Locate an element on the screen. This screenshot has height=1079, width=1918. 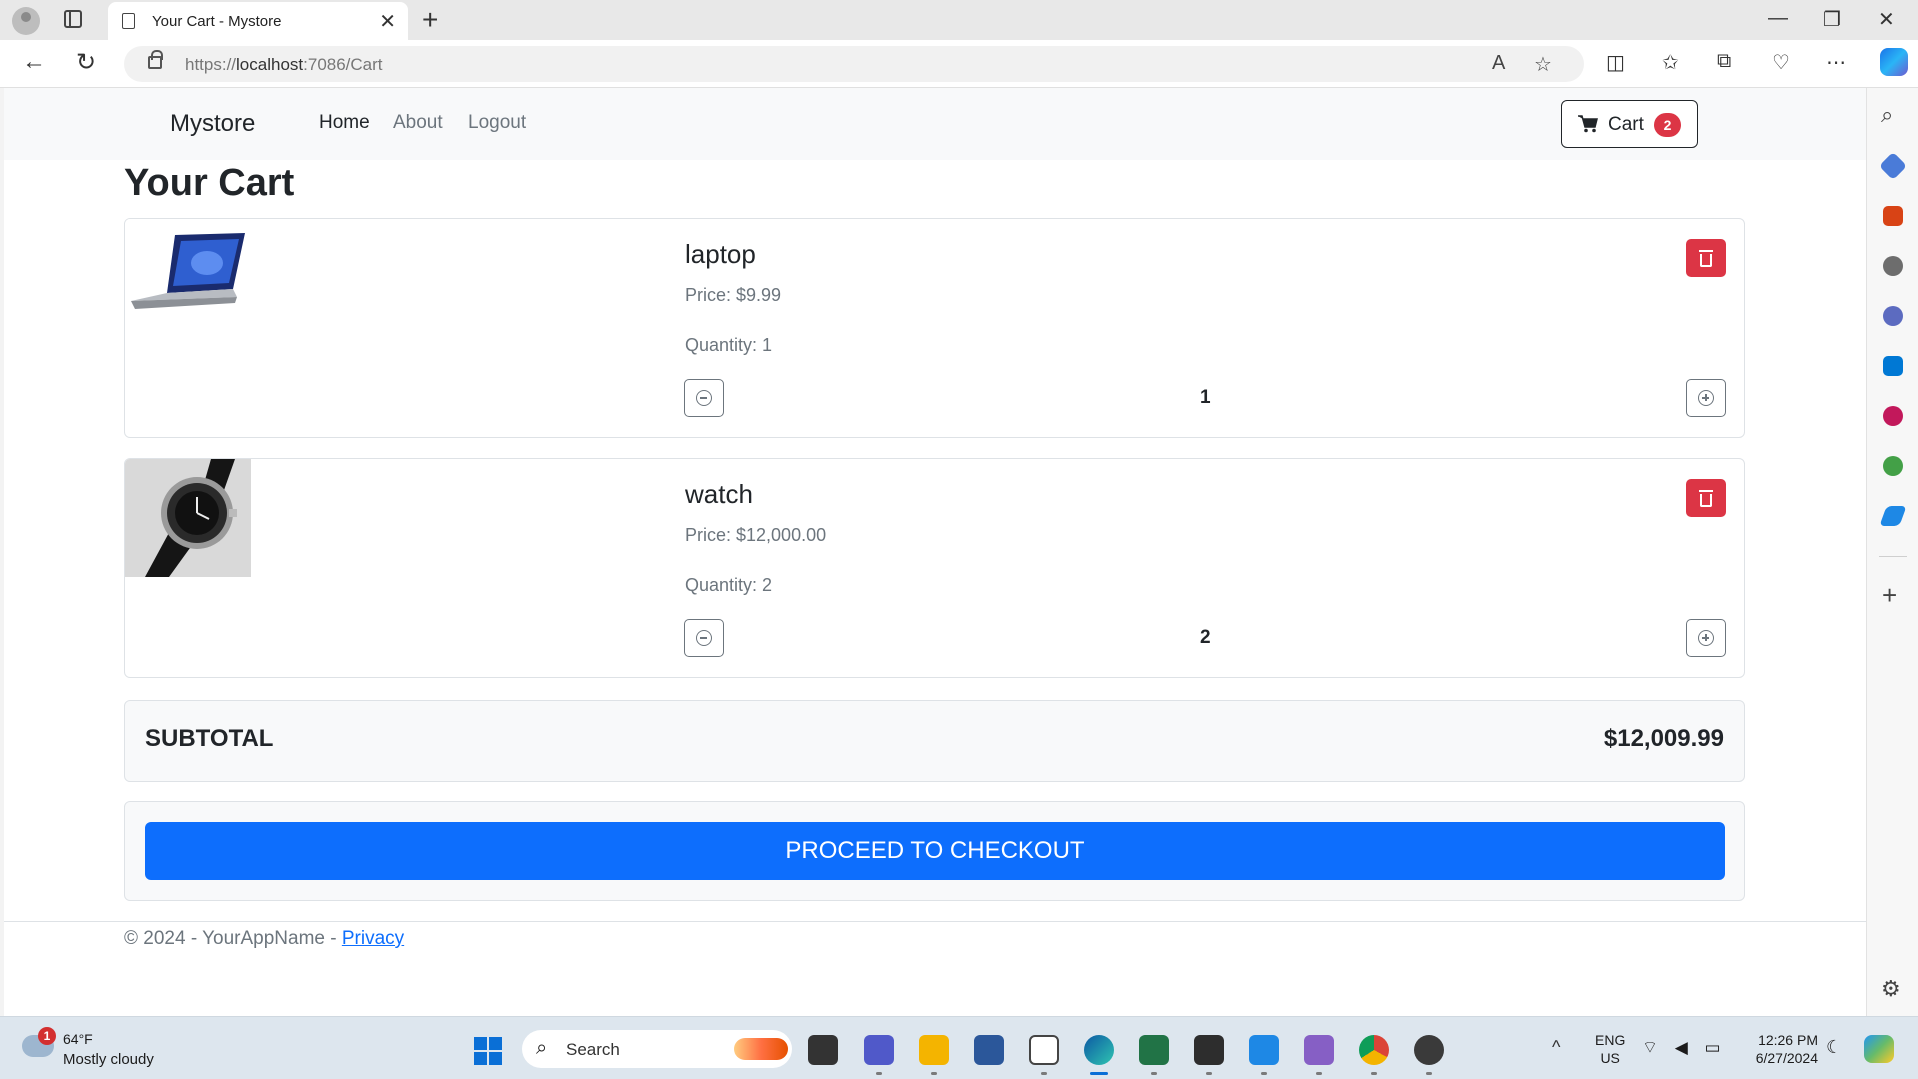
excel-icon is located at coordinates (1154, 1050).